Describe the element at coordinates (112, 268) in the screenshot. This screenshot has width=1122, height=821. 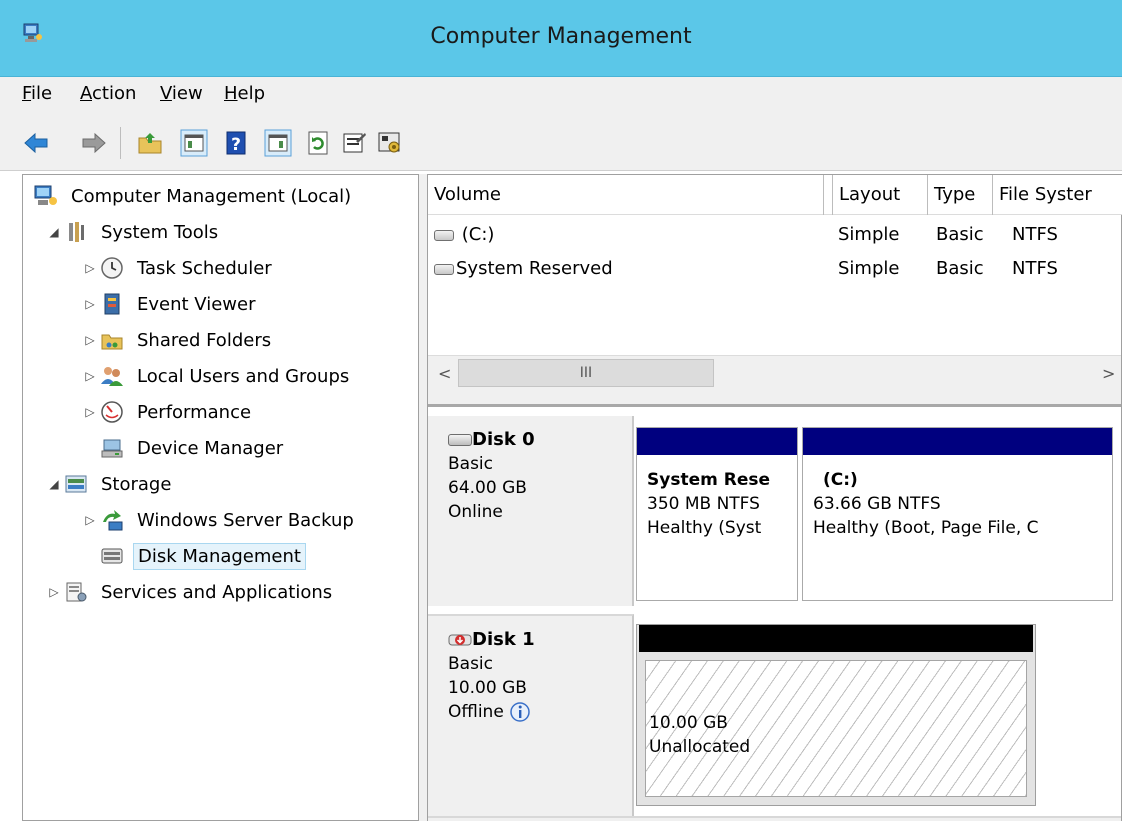
I see `clock-icon` at that location.